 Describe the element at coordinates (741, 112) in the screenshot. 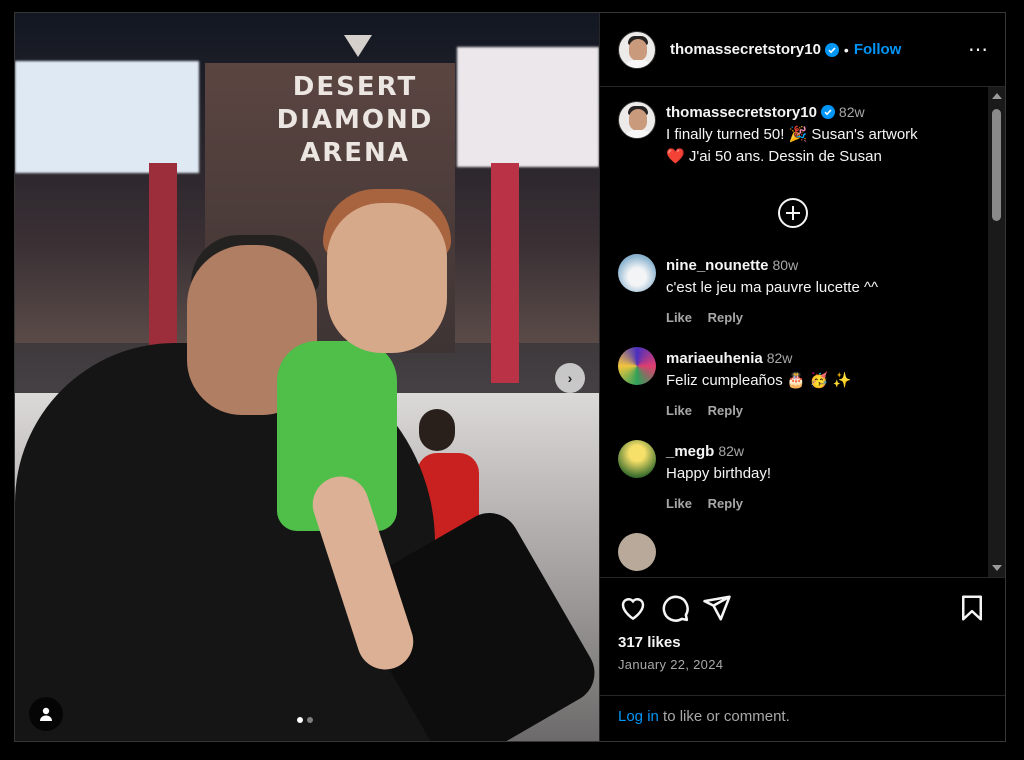

I see `caption-username: thomassecretstory10` at that location.